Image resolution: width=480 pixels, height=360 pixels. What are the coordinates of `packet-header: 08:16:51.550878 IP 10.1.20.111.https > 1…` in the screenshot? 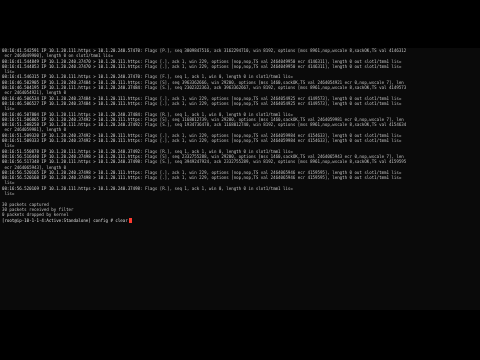 It's located at (72, 151).